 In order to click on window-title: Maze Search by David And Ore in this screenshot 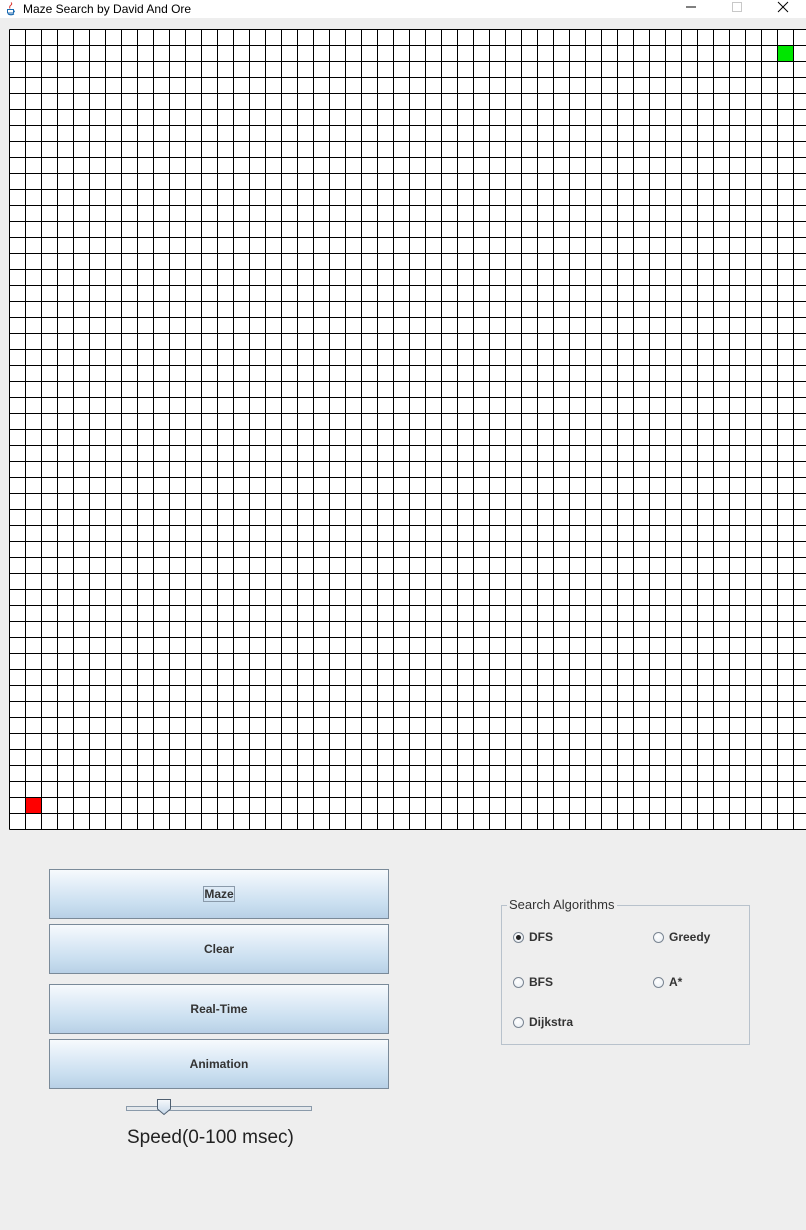, I will do `click(107, 9)`.